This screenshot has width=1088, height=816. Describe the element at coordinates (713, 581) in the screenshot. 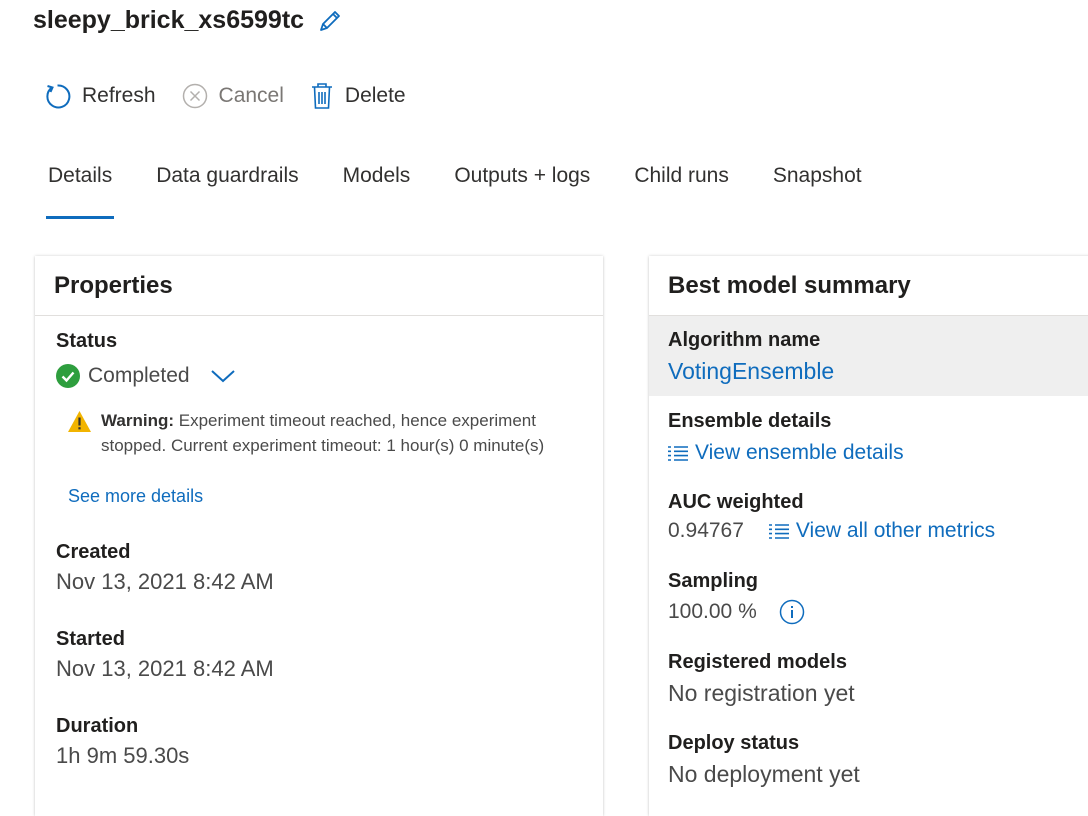

I see `sampling-label: Sampling` at that location.